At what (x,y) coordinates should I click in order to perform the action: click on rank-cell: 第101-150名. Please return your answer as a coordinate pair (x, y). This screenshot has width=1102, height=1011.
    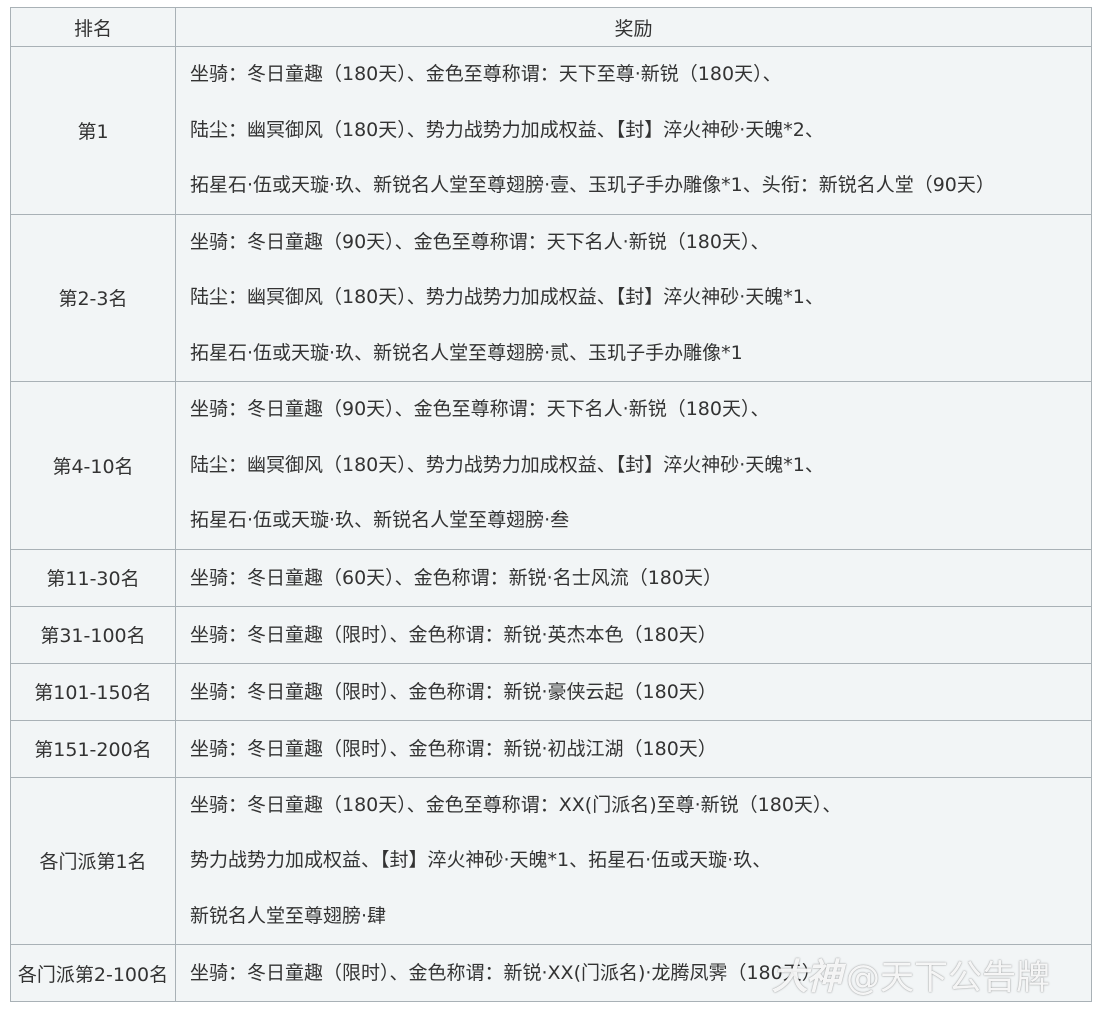
    Looking at the image, I should click on (93, 691).